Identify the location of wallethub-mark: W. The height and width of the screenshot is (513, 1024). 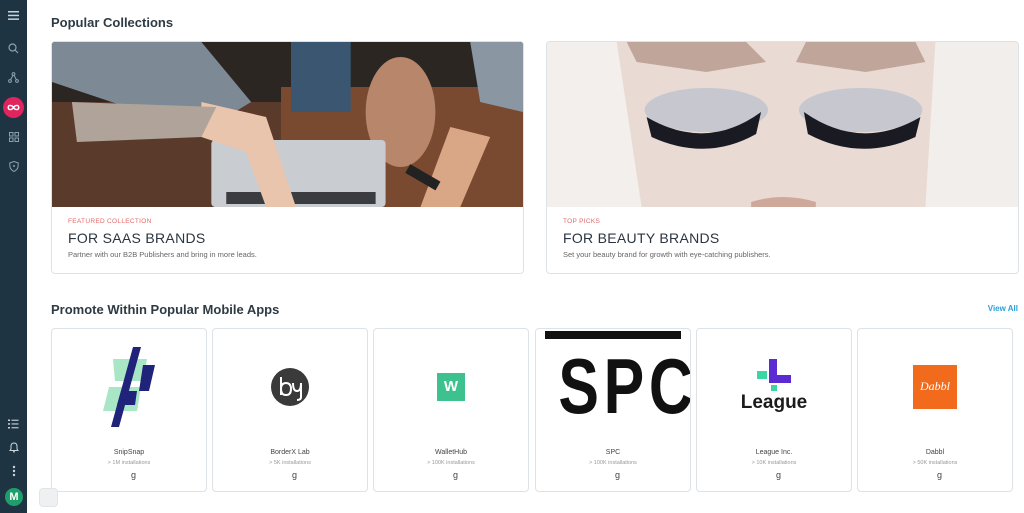
(451, 386).